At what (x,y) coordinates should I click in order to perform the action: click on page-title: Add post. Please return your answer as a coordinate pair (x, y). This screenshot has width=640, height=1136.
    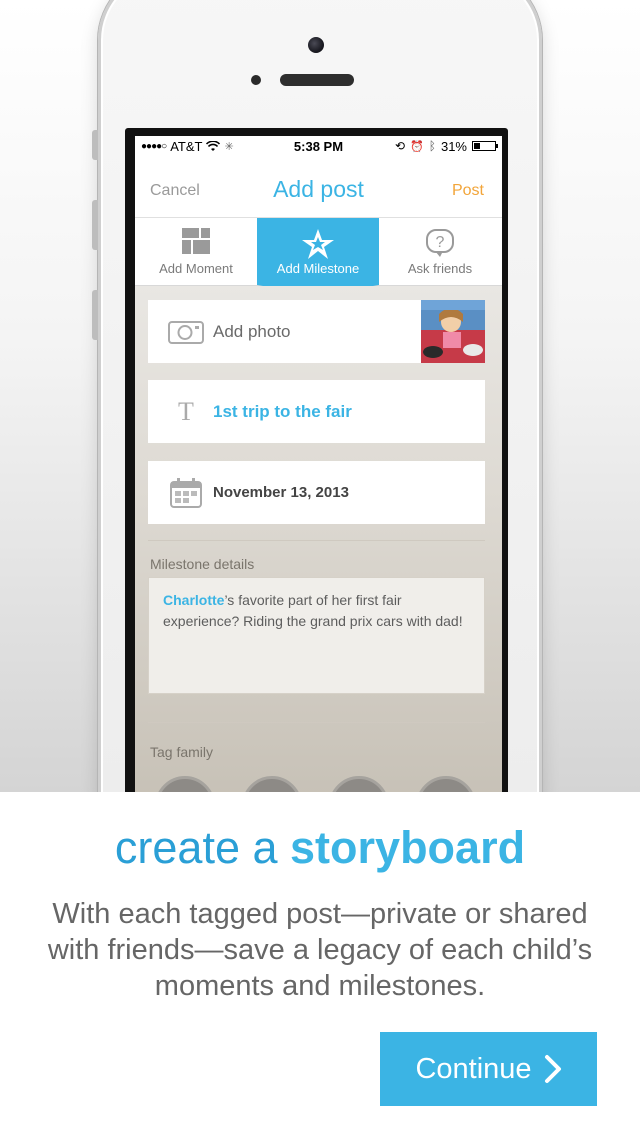
    Looking at the image, I should click on (318, 189).